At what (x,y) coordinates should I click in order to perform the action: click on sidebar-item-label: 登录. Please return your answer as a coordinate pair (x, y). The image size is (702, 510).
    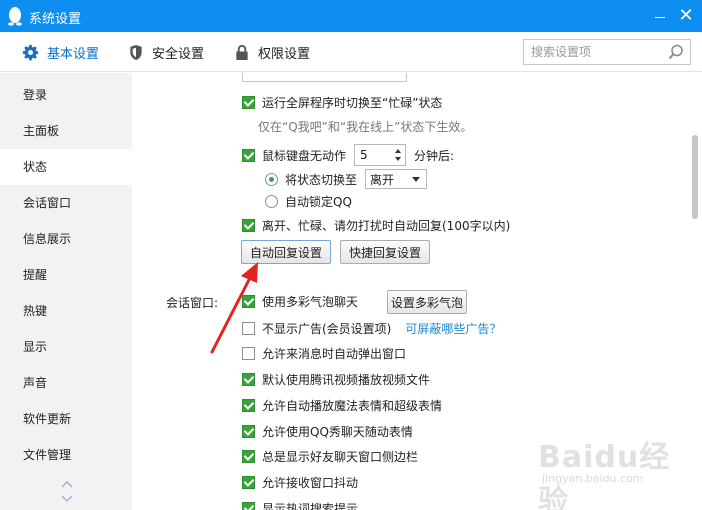
    Looking at the image, I should click on (35, 95).